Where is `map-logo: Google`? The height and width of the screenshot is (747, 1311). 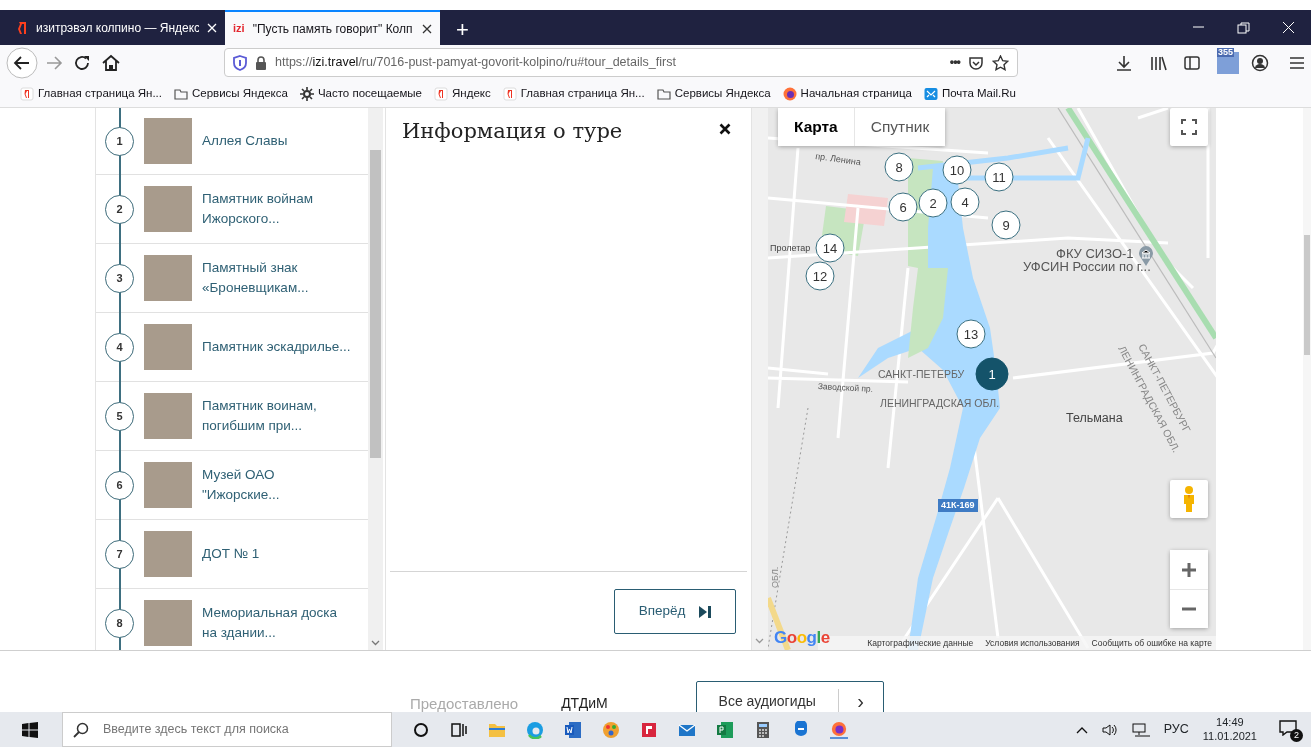 map-logo: Google is located at coordinates (802, 637).